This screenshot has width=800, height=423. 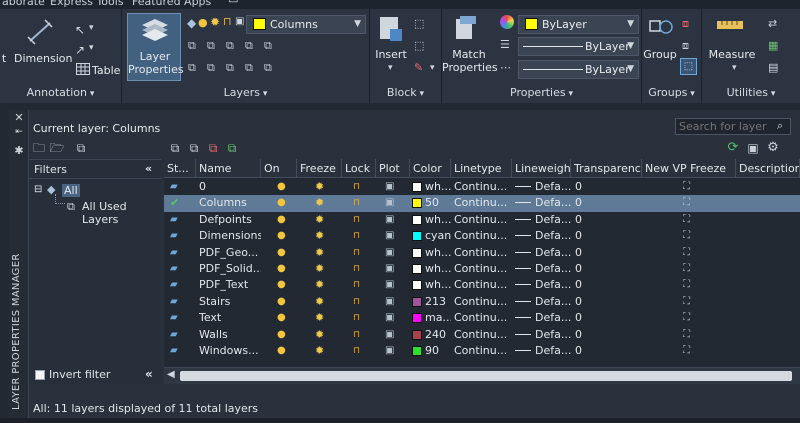 What do you see at coordinates (180, 203) in the screenshot?
I see `current-layer-check-icon: ✔` at bounding box center [180, 203].